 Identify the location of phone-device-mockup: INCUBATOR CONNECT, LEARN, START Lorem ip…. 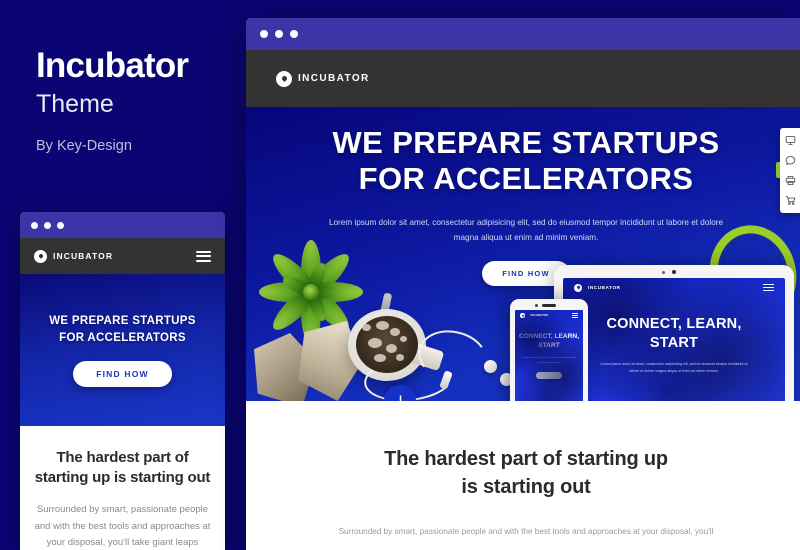
(549, 350).